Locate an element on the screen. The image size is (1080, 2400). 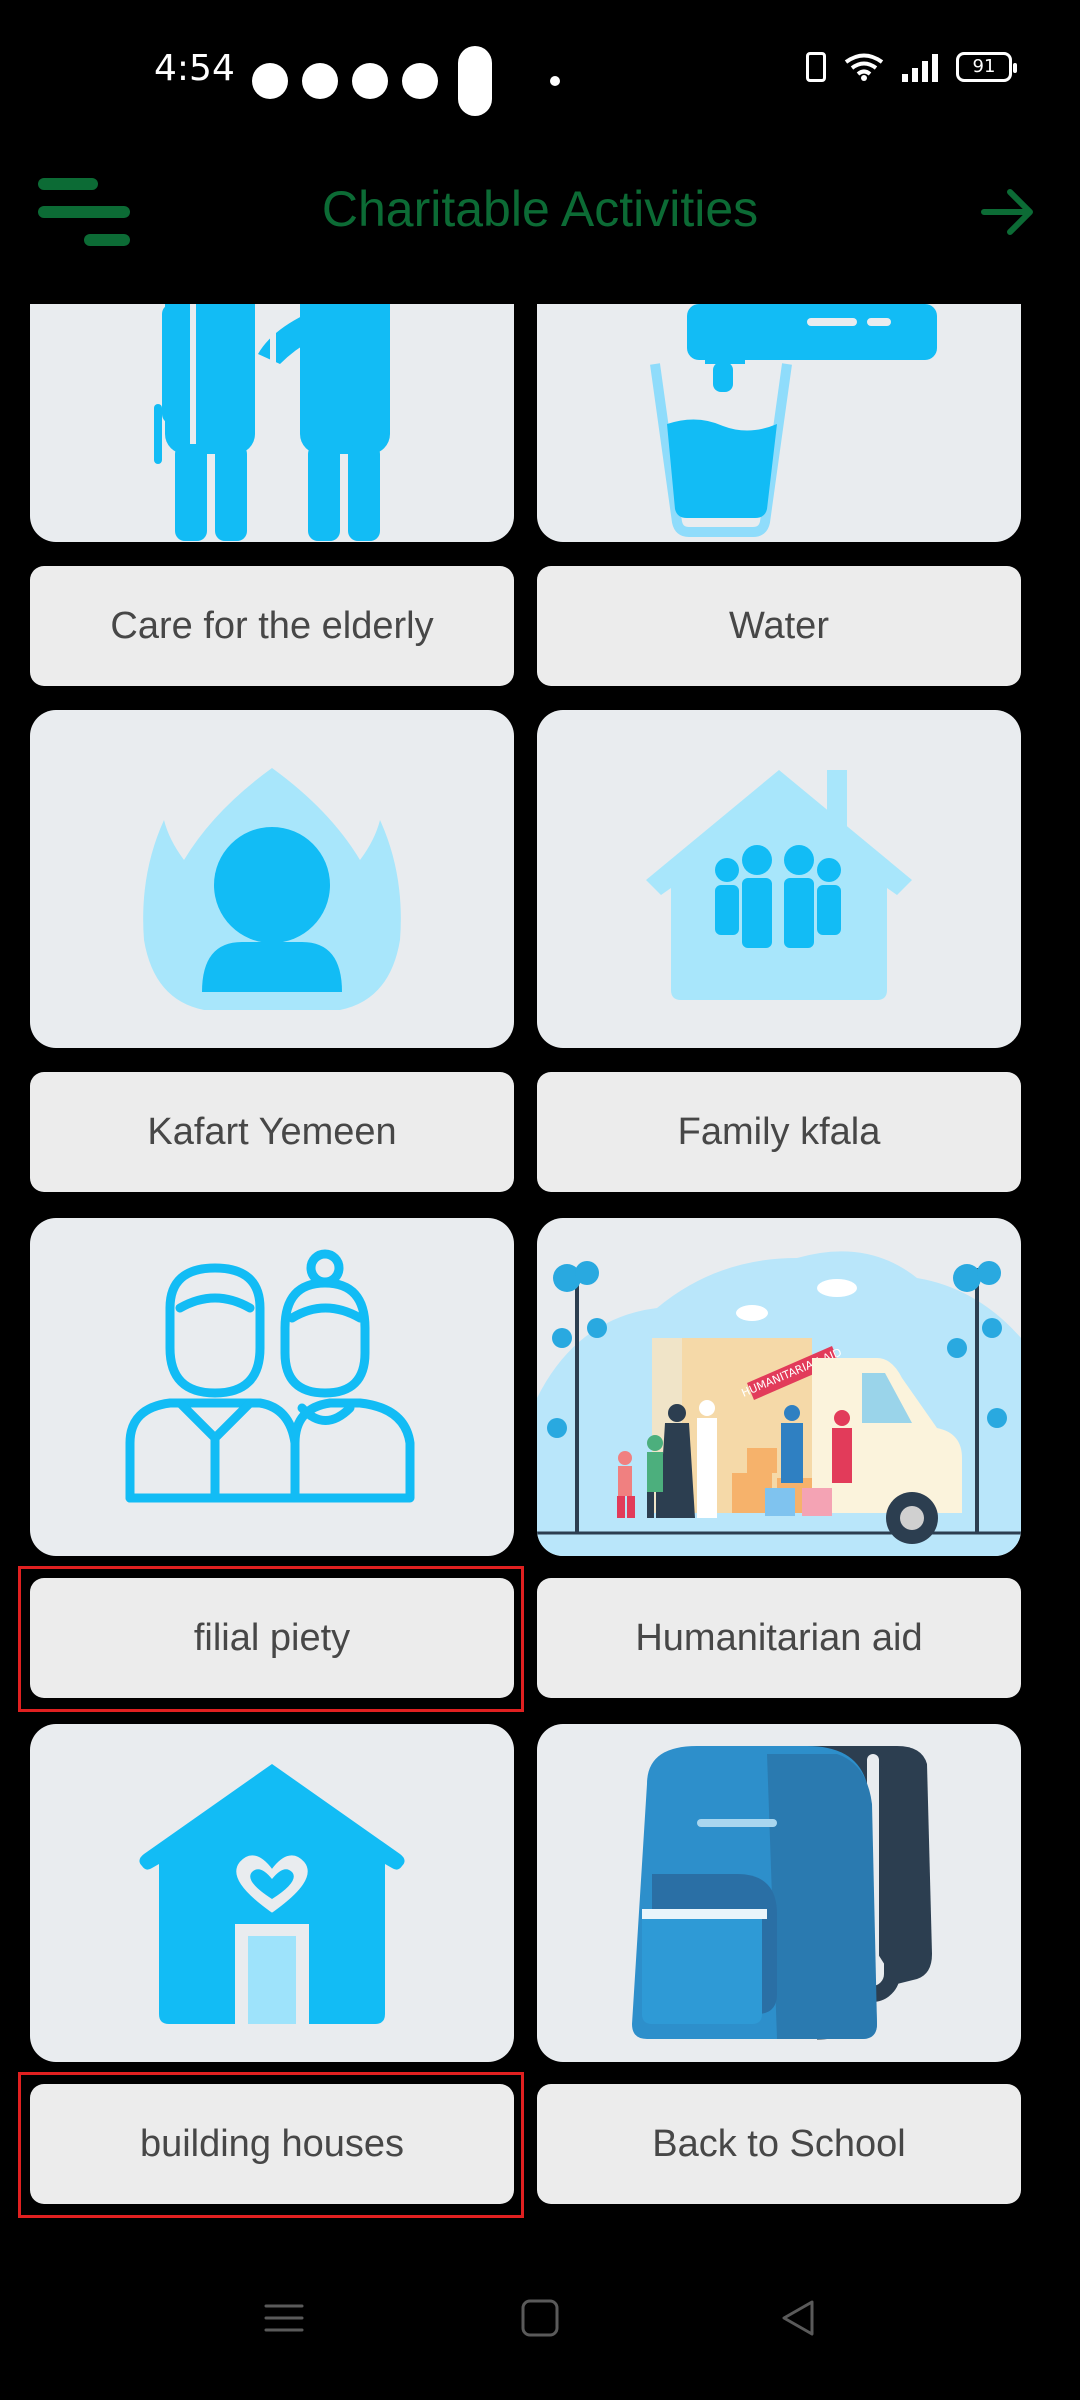
activity-tile-family-kfala is located at coordinates (779, 879).